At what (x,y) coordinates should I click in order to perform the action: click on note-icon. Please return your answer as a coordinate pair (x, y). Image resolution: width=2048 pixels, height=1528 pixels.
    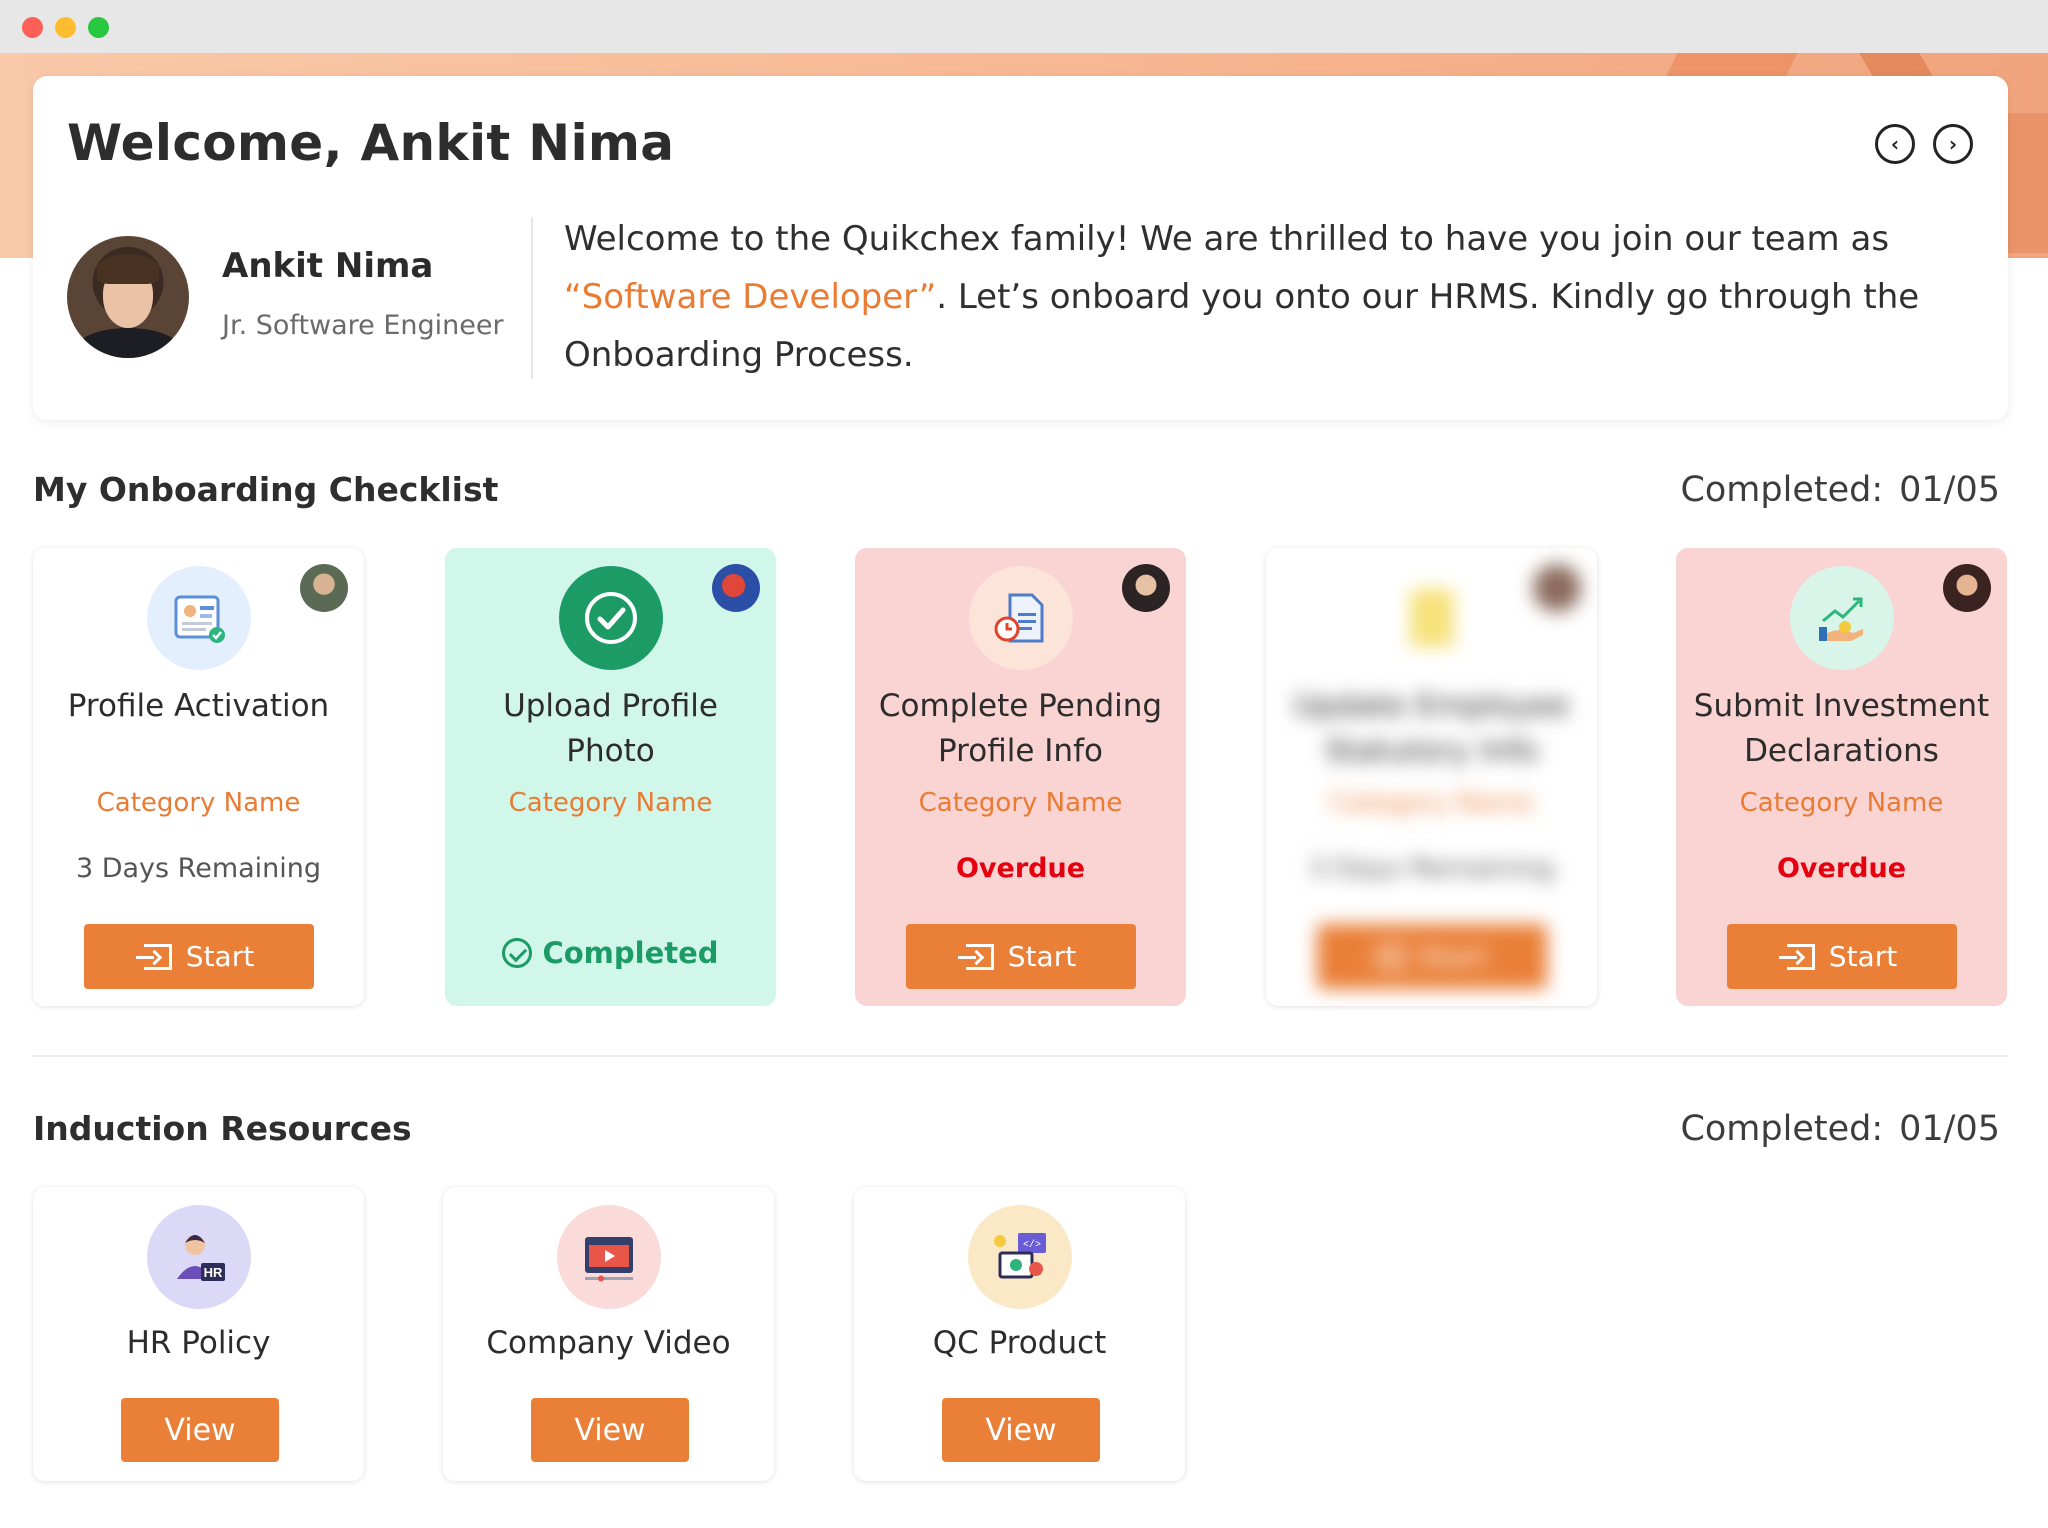
    Looking at the image, I should click on (1432, 618).